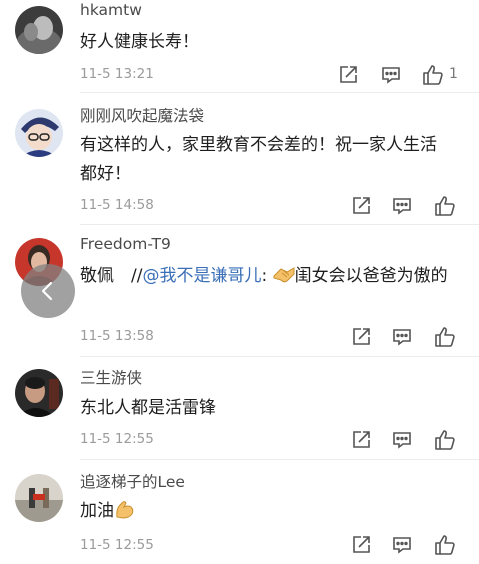  Describe the element at coordinates (139, 42) in the screenshot. I see `comment-text: 好人健康长寿！` at that location.